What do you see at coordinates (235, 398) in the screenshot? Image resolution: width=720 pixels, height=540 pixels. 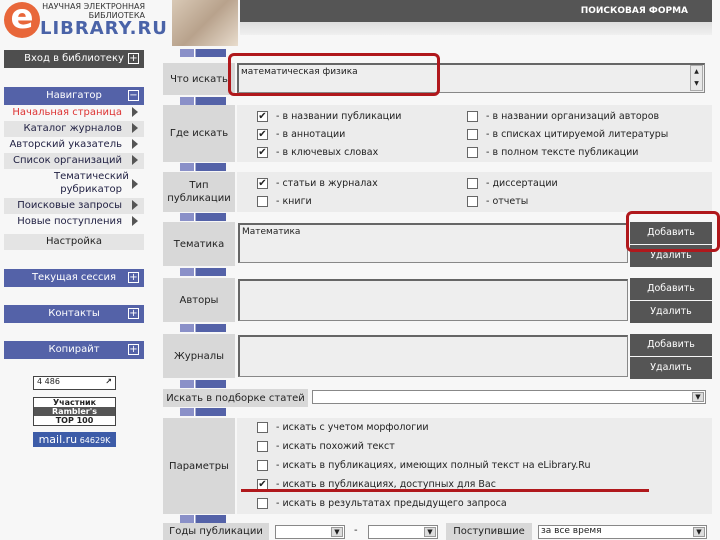 I see `collection-label: Искать в подборке статей` at bounding box center [235, 398].